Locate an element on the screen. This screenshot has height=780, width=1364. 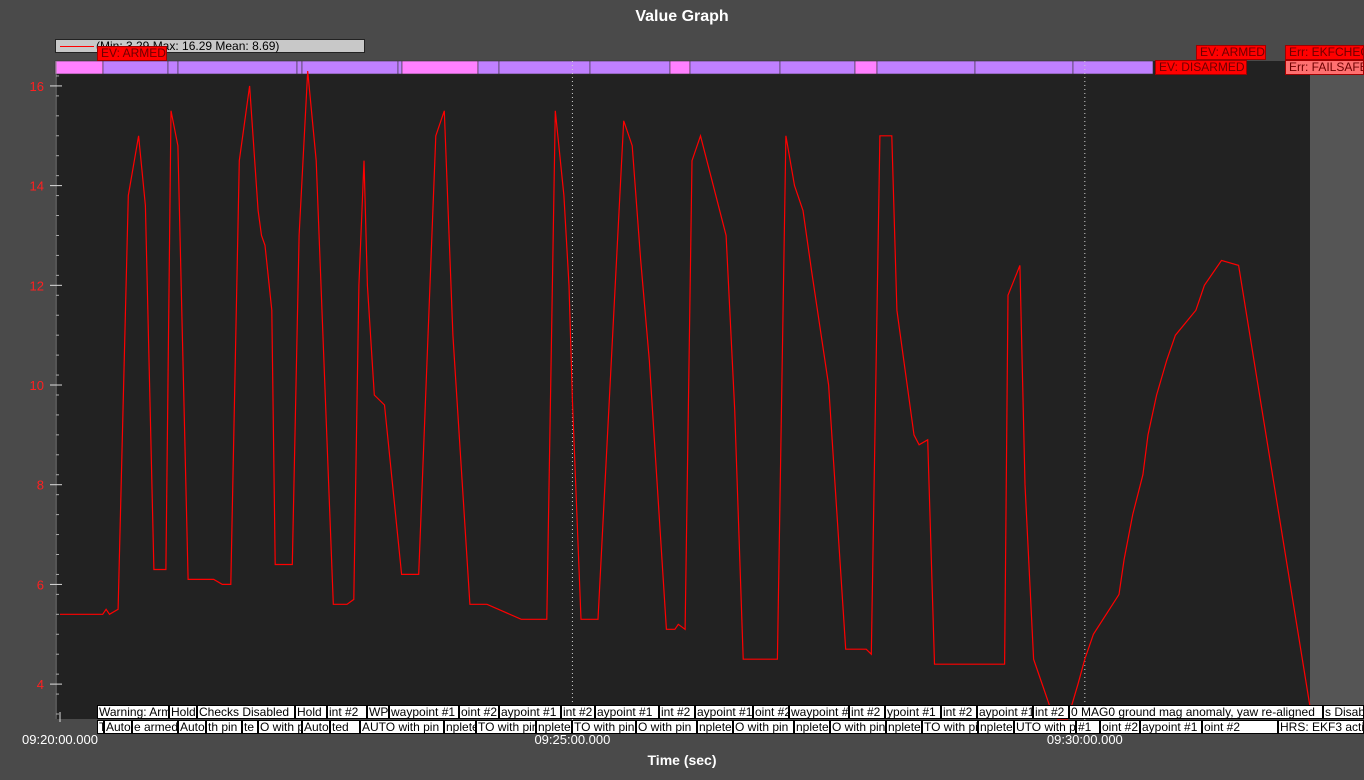
event-err-failsafe: Err: FAILSAFE is located at coordinates (1324, 67).